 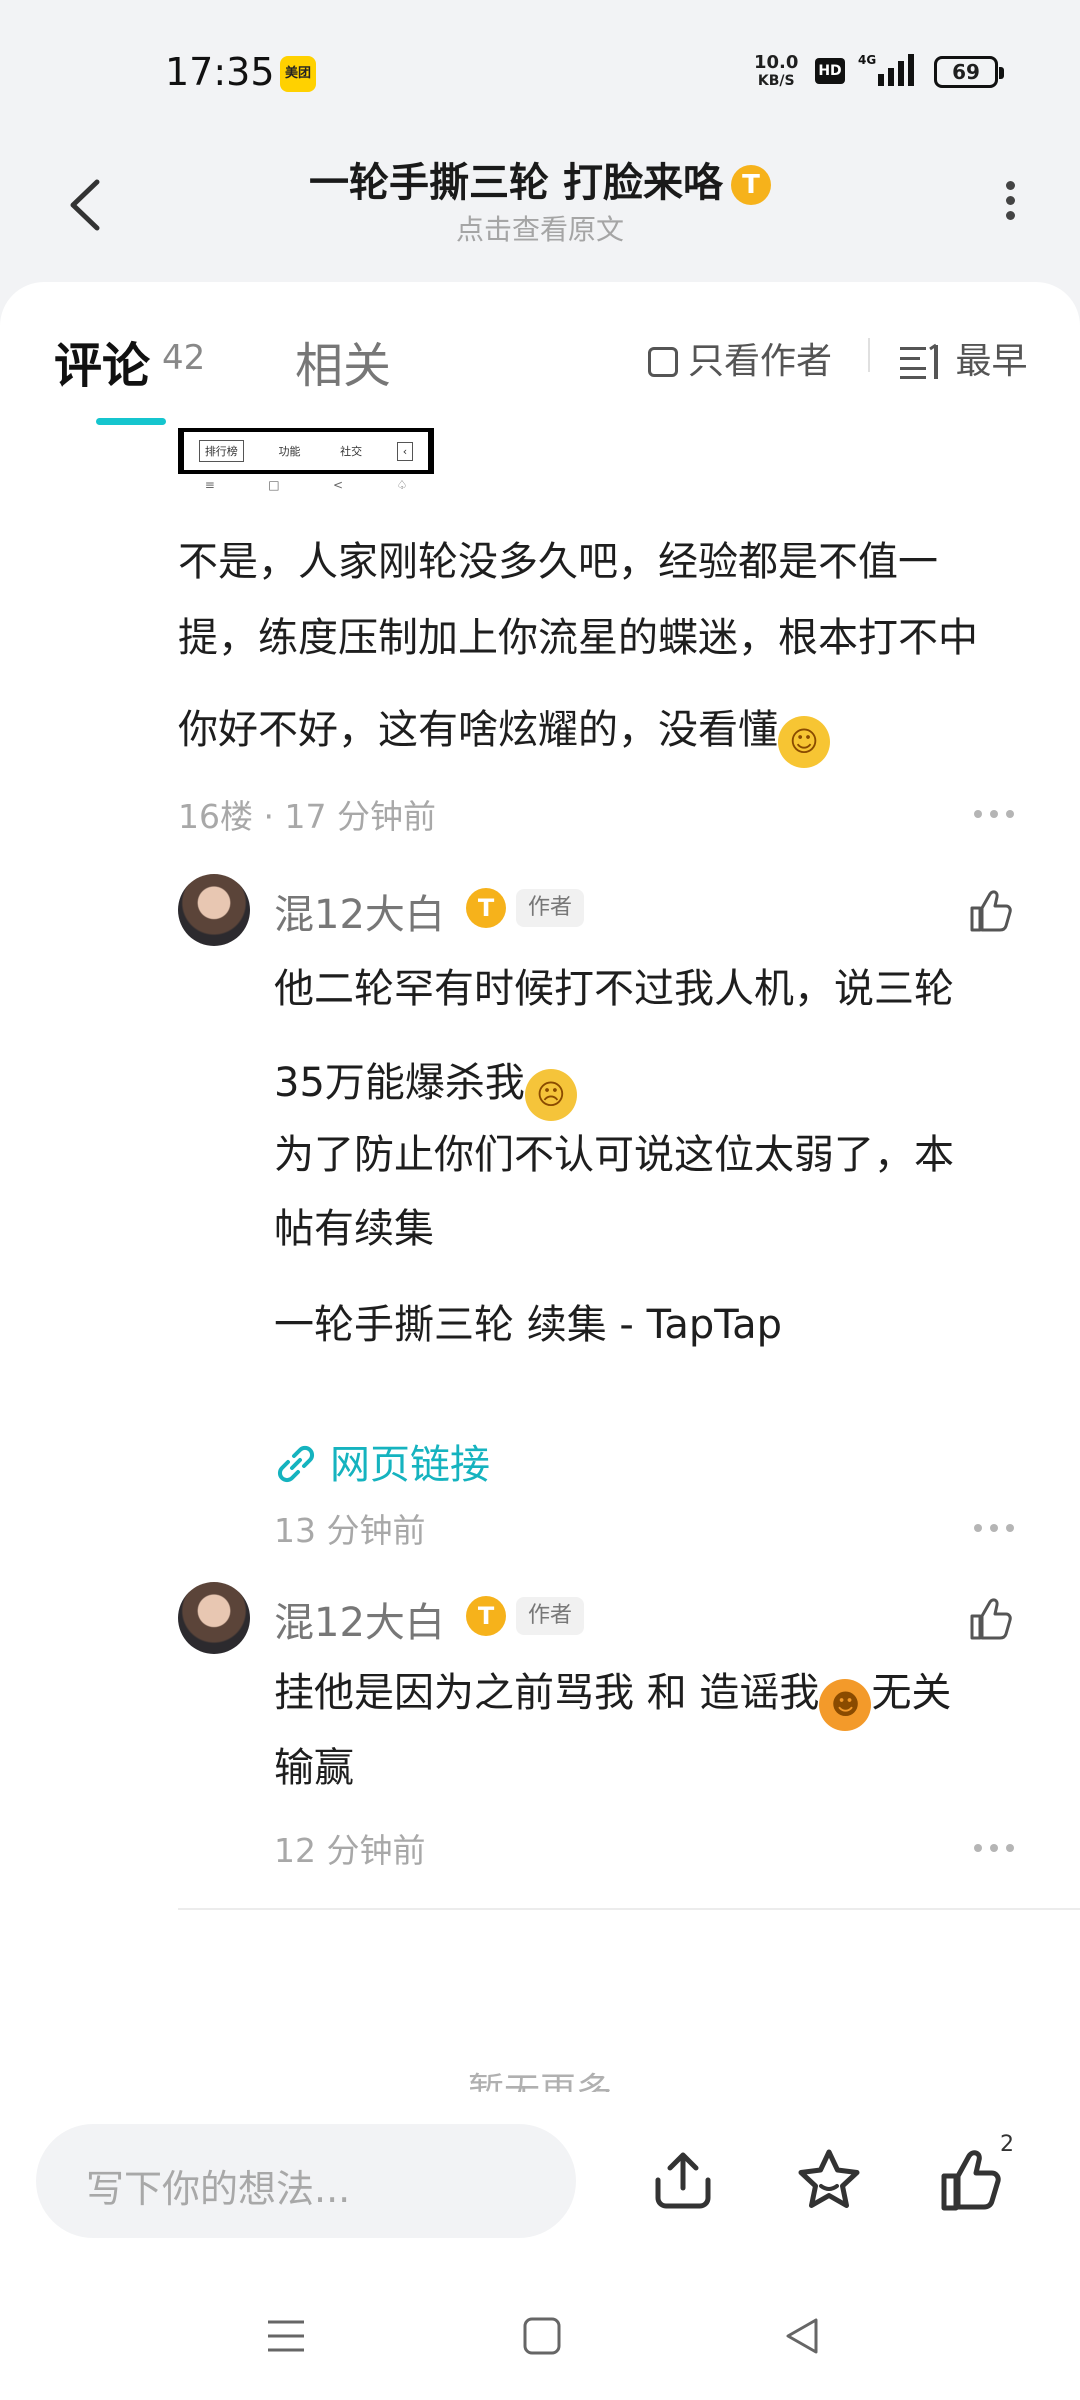 I want to click on reply-line-wrap: 挂他是因为之前骂我 和 造谣我 ☻ 无关, so click(x=654, y=1693).